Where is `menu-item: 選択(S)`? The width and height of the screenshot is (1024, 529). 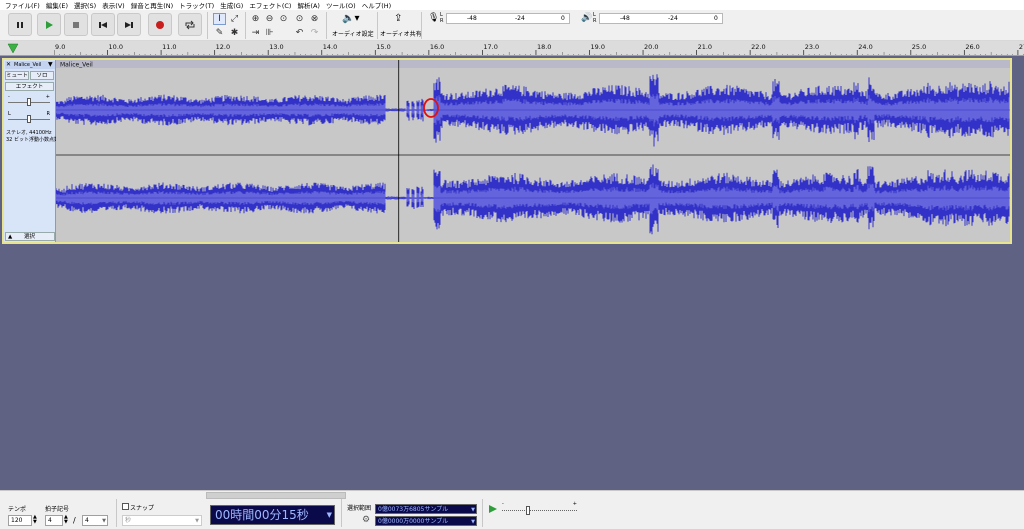 menu-item: 選択(S) is located at coordinates (85, 5).